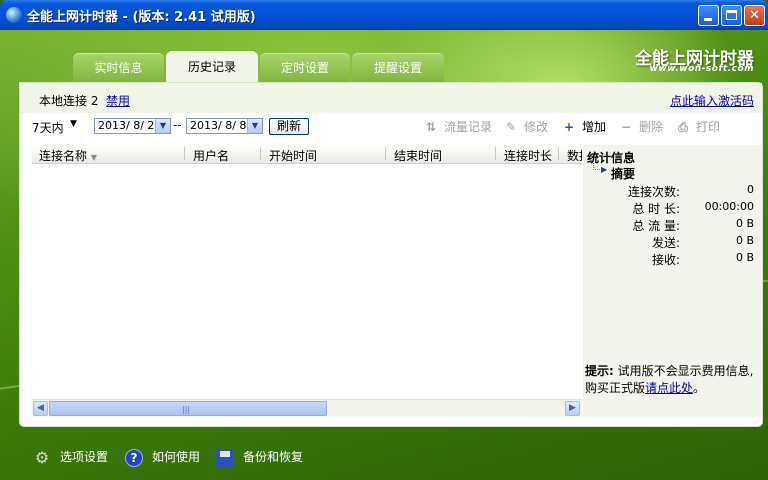 The width and height of the screenshot is (768, 480). Describe the element at coordinates (594, 127) in the screenshot. I see `add-label: 增加` at that location.